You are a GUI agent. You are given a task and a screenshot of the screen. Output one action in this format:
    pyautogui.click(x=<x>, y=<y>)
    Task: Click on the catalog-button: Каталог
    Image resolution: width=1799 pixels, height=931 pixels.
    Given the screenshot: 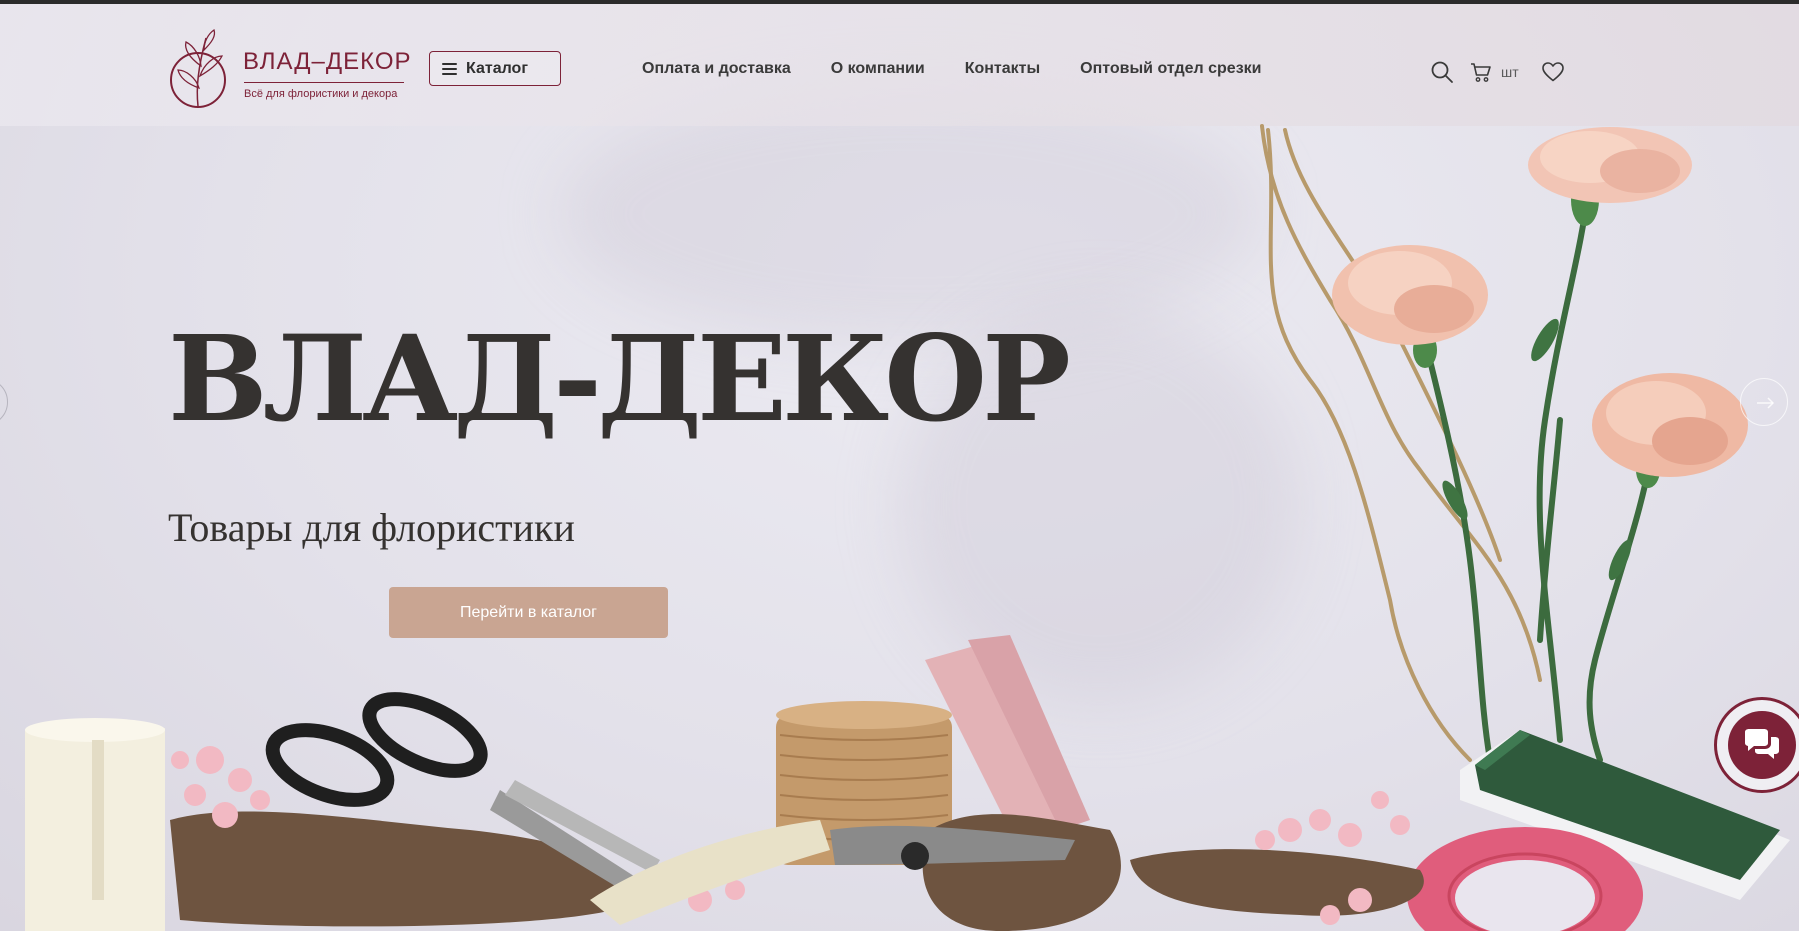 What is the action you would take?
    pyautogui.click(x=495, y=68)
    